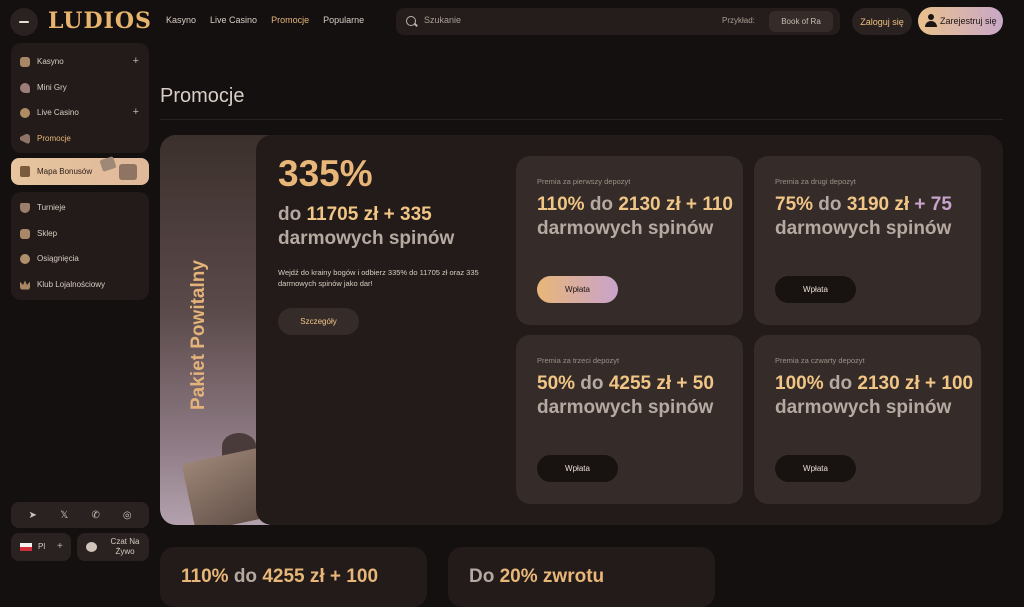 The image size is (1024, 607). I want to click on language-label: Pl, so click(42, 546).